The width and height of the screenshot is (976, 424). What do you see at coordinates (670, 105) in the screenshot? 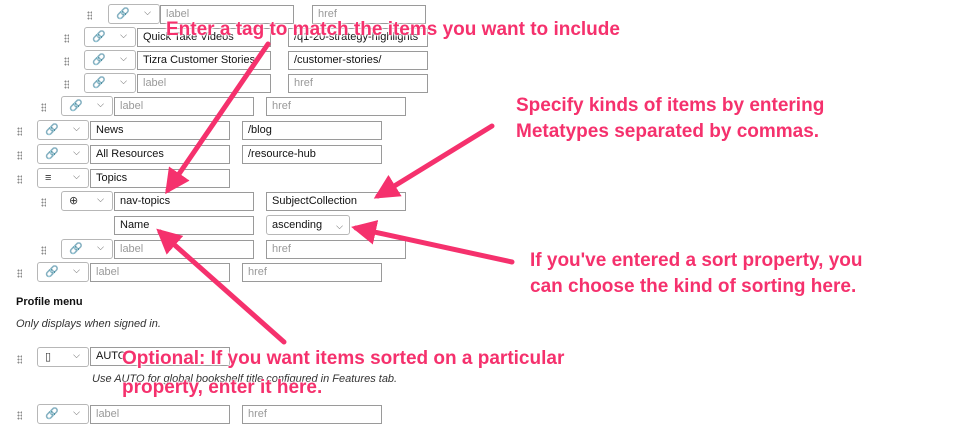
I see `metatypes-callout-line1: Specify kinds of items by entering` at bounding box center [670, 105].